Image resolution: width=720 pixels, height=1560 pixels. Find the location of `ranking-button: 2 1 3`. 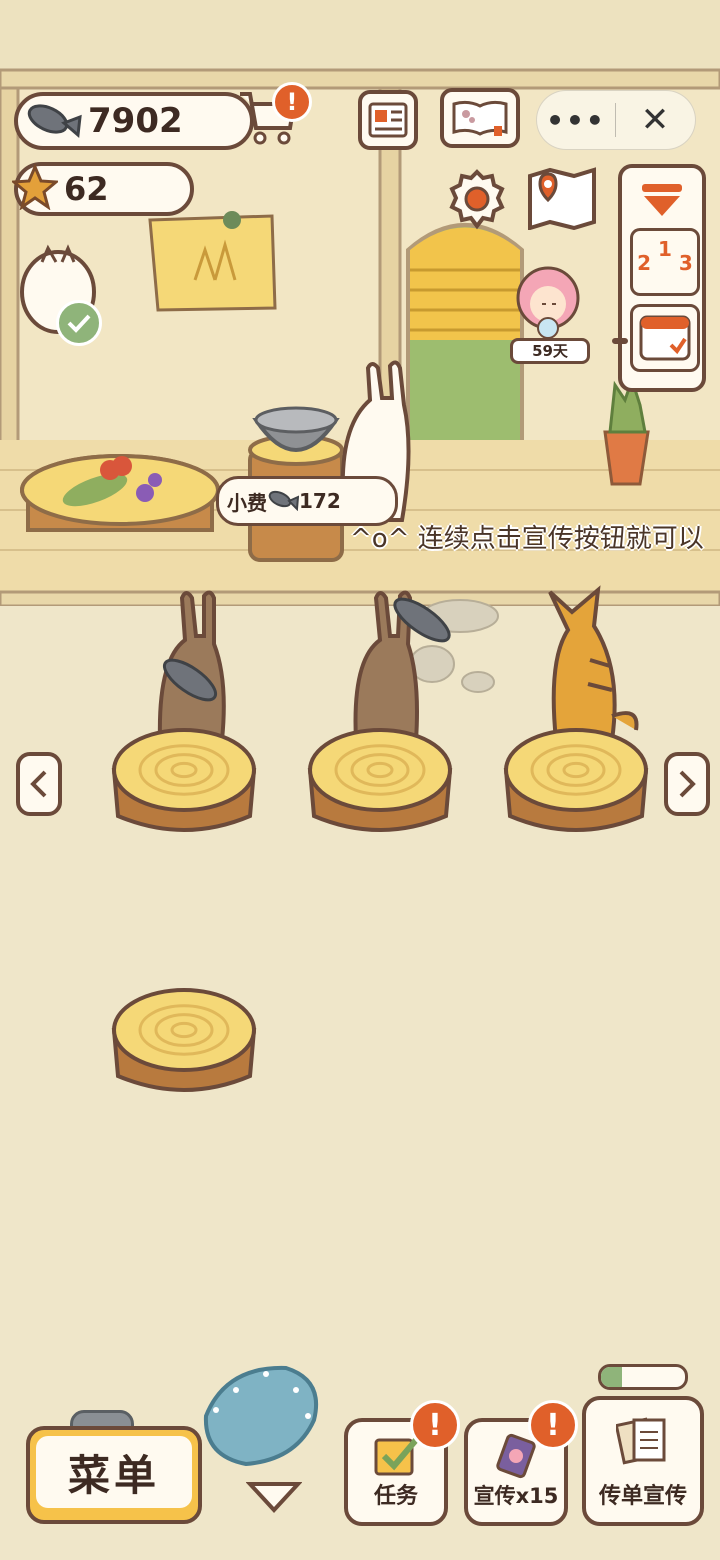

ranking-button: 2 1 3 is located at coordinates (665, 262).